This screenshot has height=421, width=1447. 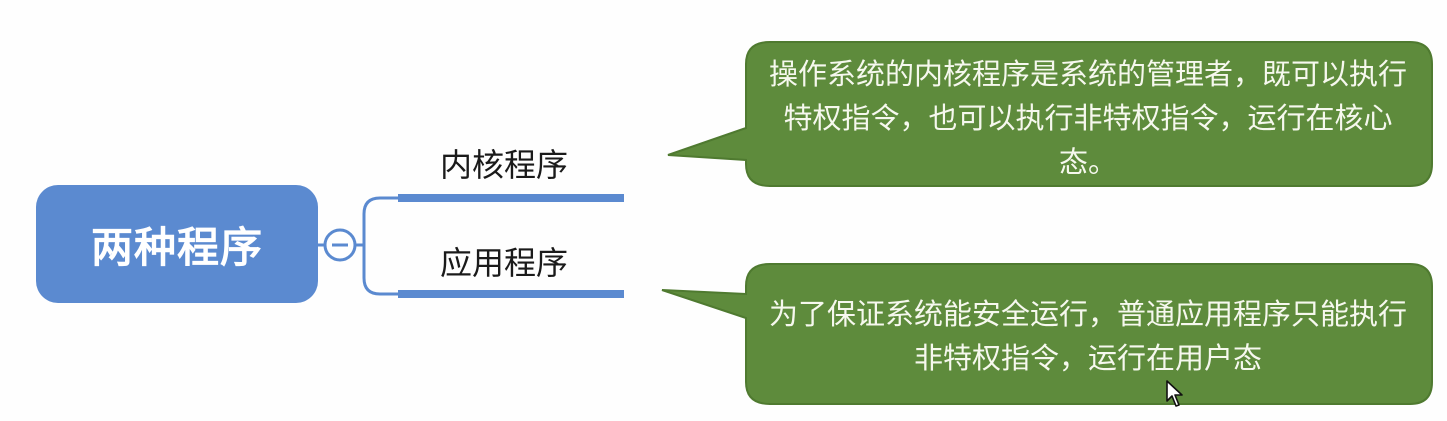 What do you see at coordinates (340, 245) in the screenshot?
I see `minus-circle-icon` at bounding box center [340, 245].